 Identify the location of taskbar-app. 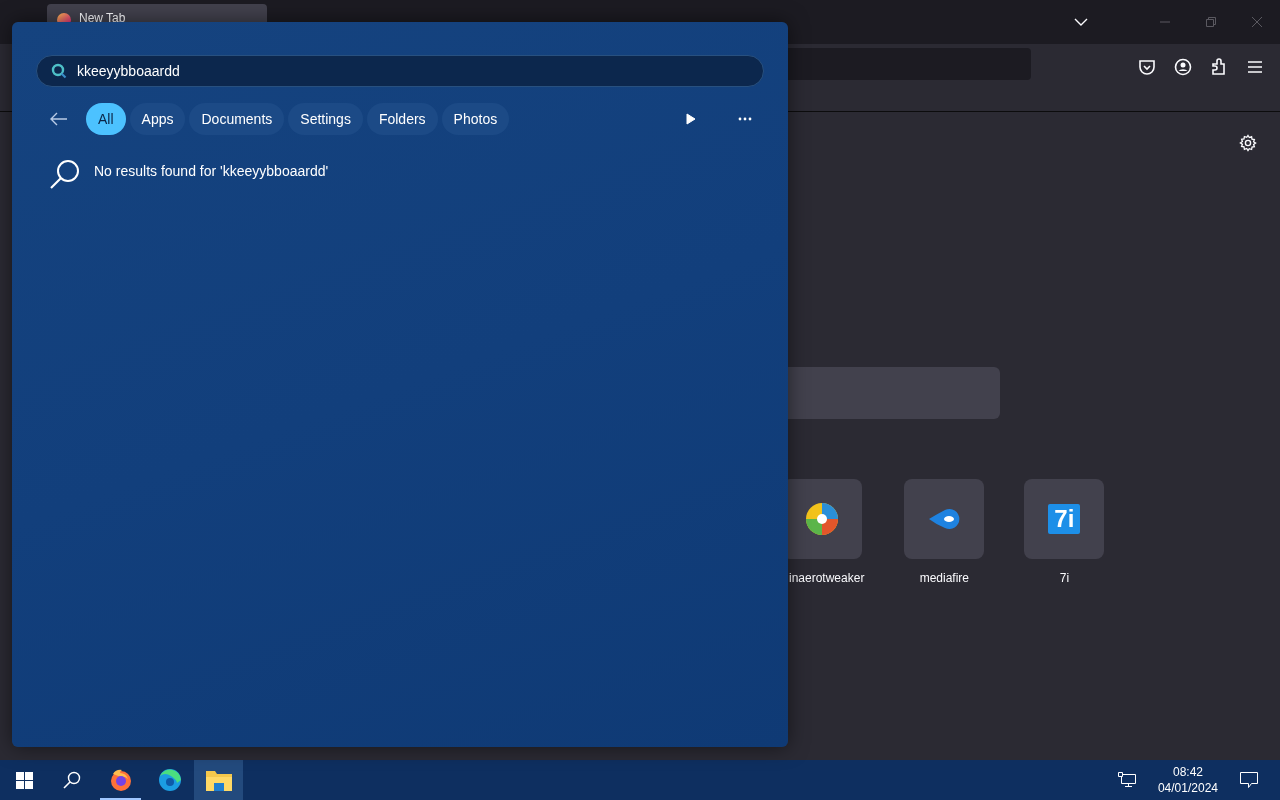
(218, 780).